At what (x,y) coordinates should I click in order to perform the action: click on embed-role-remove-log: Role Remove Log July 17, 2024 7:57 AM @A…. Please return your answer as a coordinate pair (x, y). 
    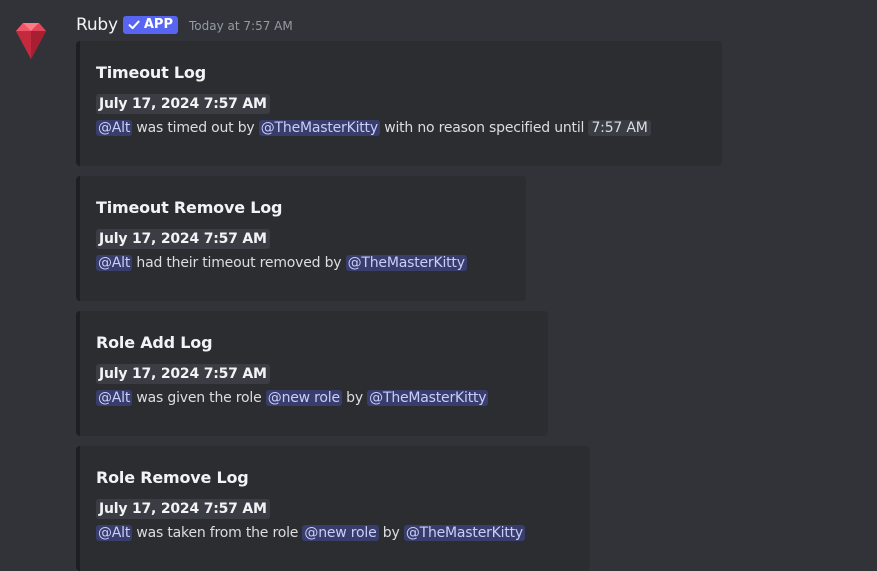
    Looking at the image, I should click on (333, 508).